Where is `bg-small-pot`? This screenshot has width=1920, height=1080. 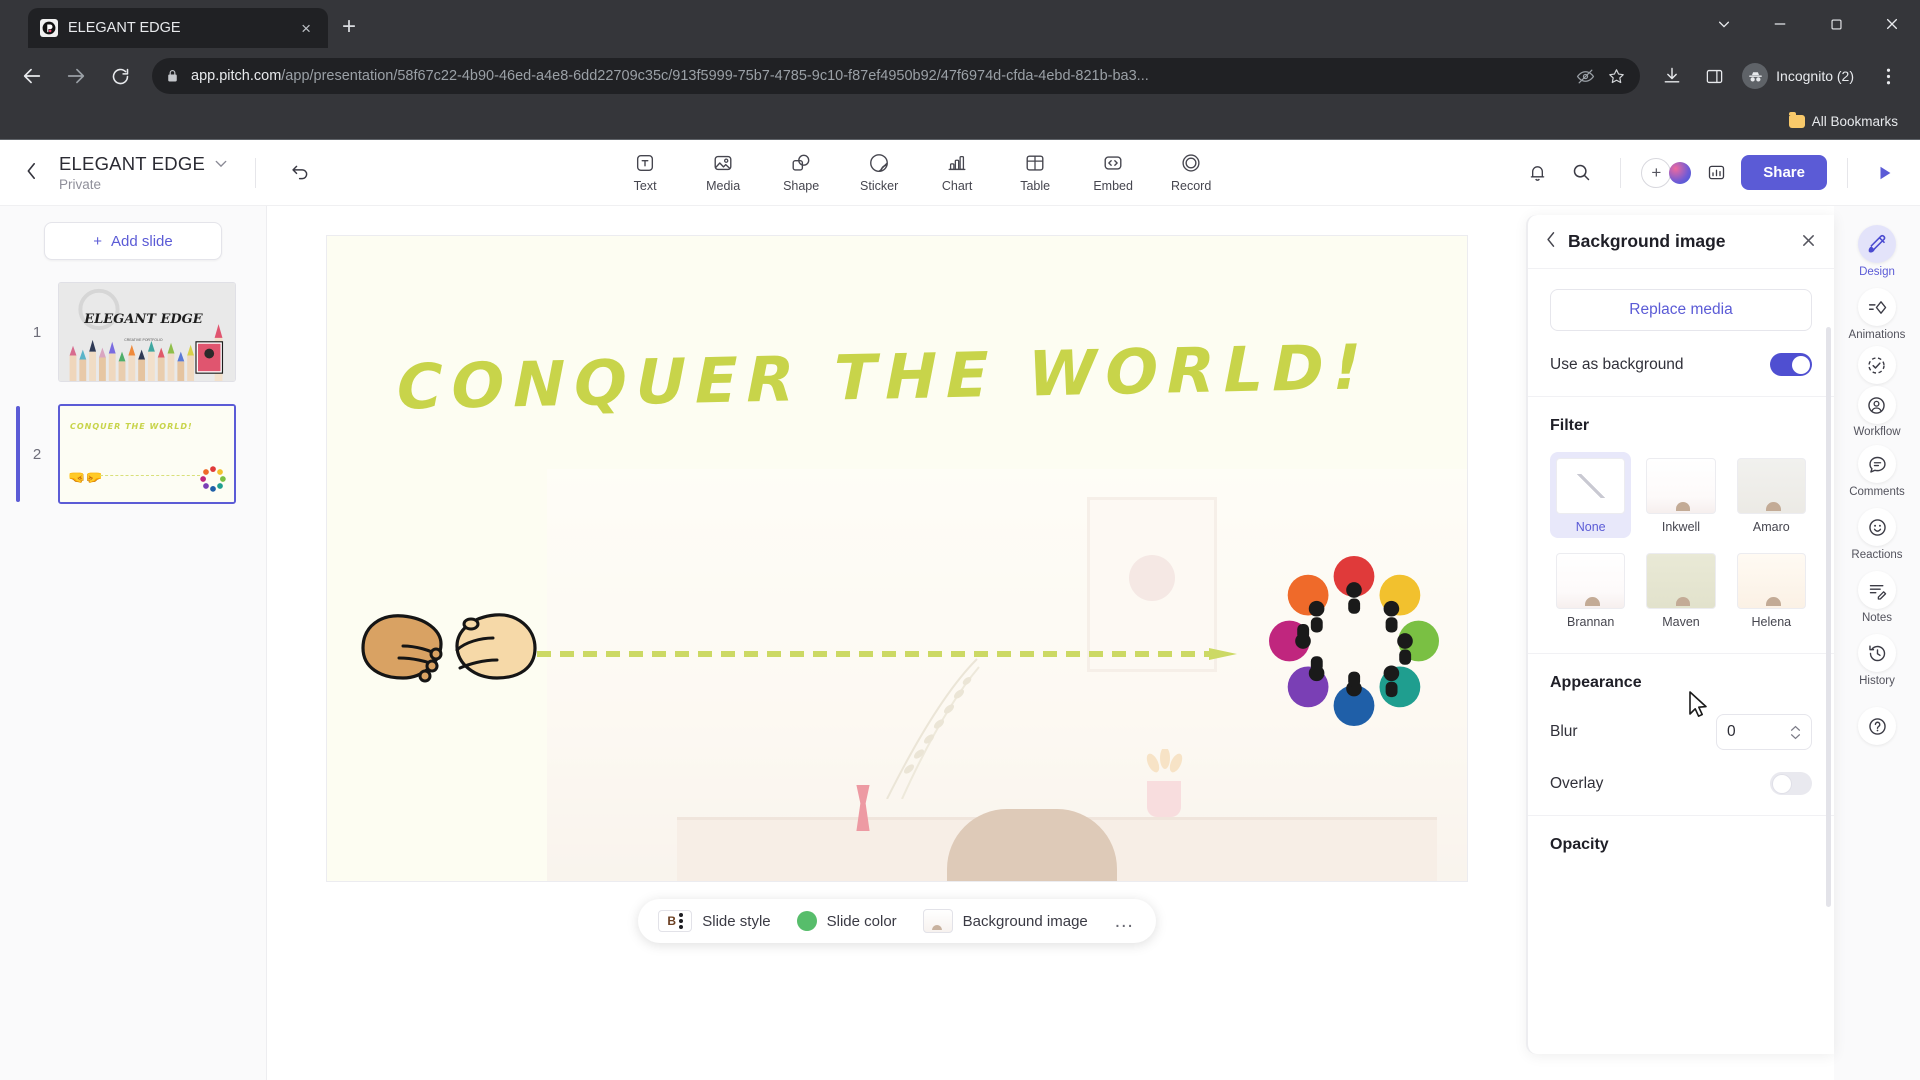
bg-small-pot is located at coordinates (1164, 799).